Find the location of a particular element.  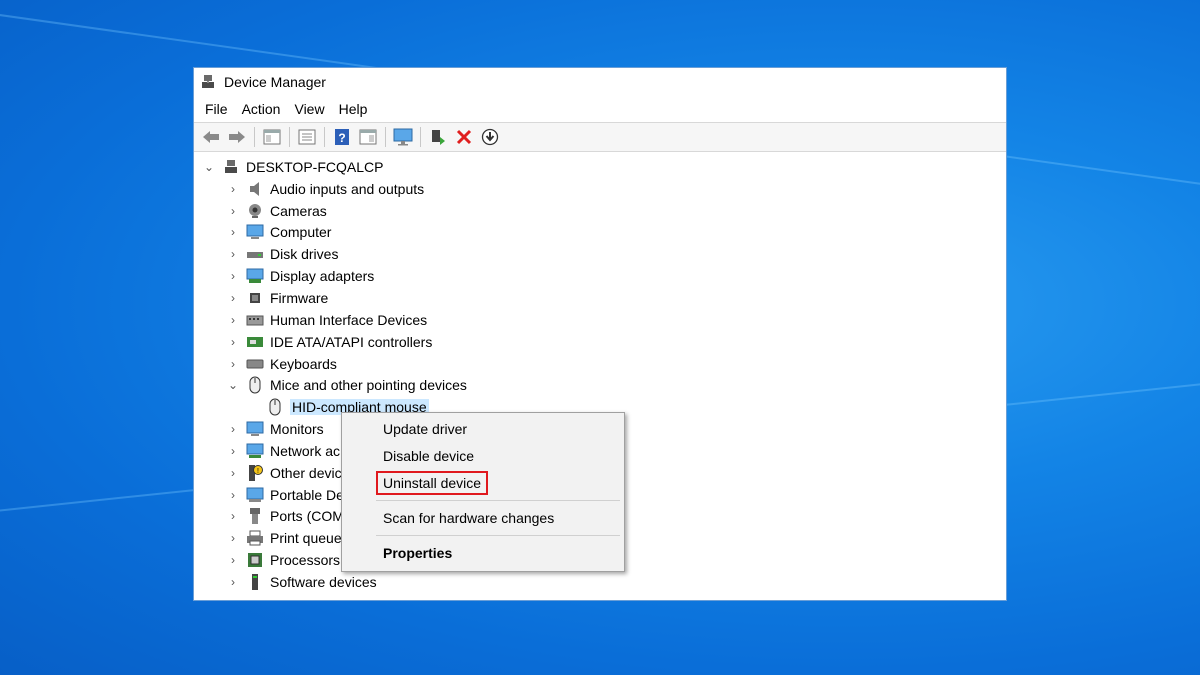

tree-category: › Display adapters is located at coordinates (600, 276).